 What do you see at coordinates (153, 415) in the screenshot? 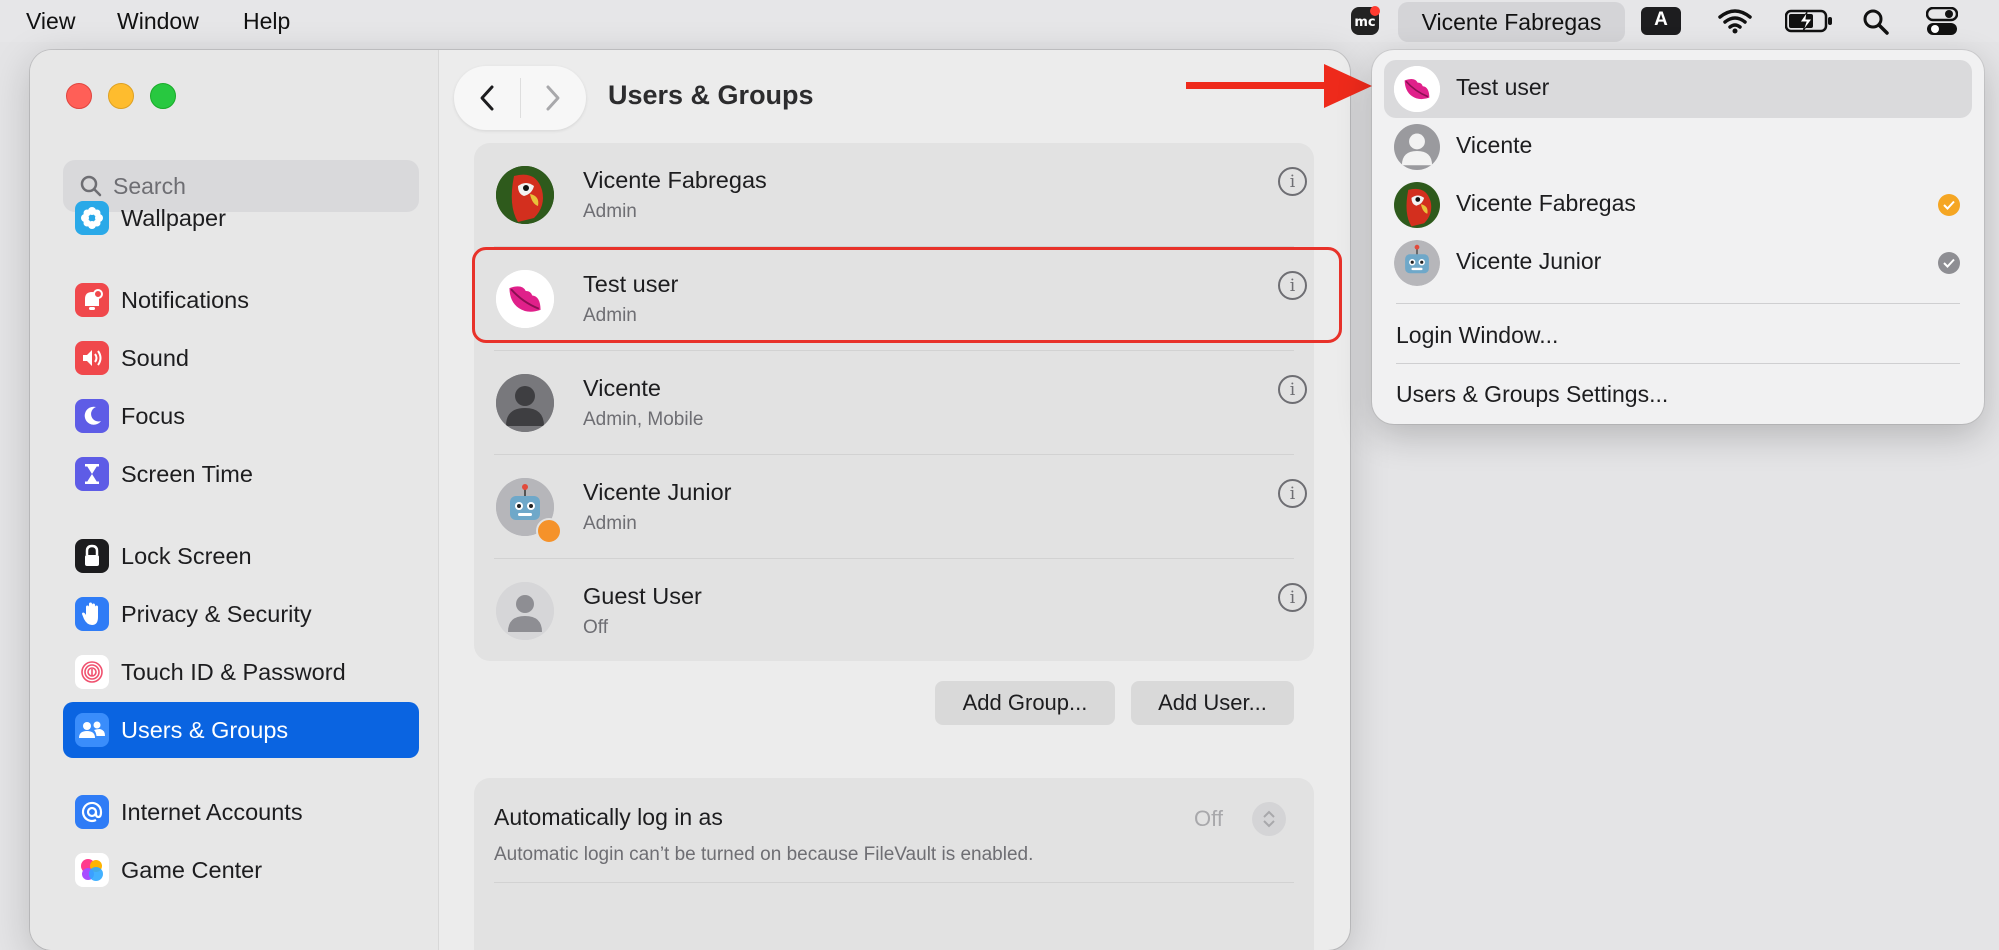
I see `sidebar-item-label: Focus` at bounding box center [153, 415].